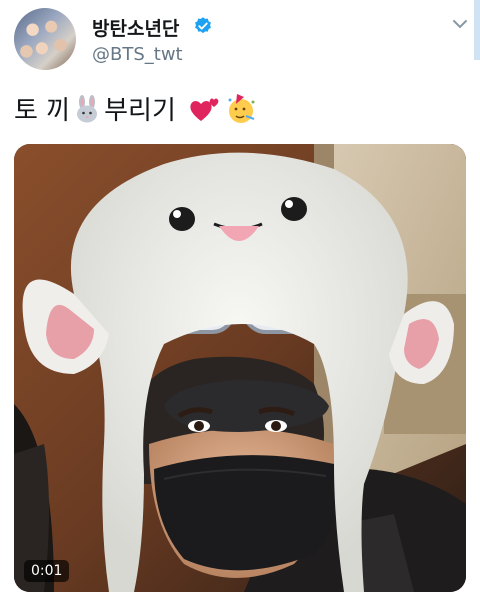  I want to click on partying-face-icon, so click(241, 109).